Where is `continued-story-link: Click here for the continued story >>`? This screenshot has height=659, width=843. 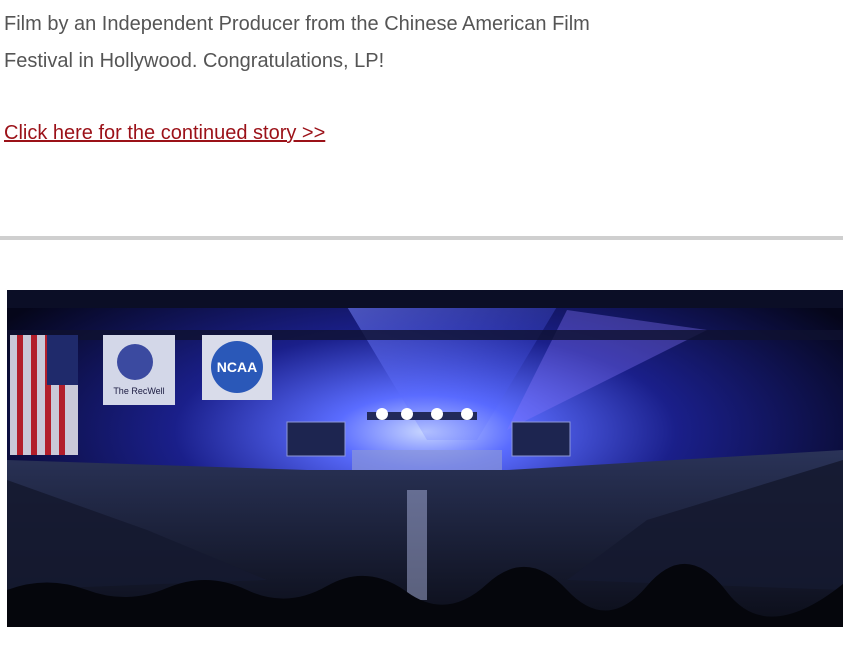
continued-story-link: Click here for the continued story >> is located at coordinates (164, 133).